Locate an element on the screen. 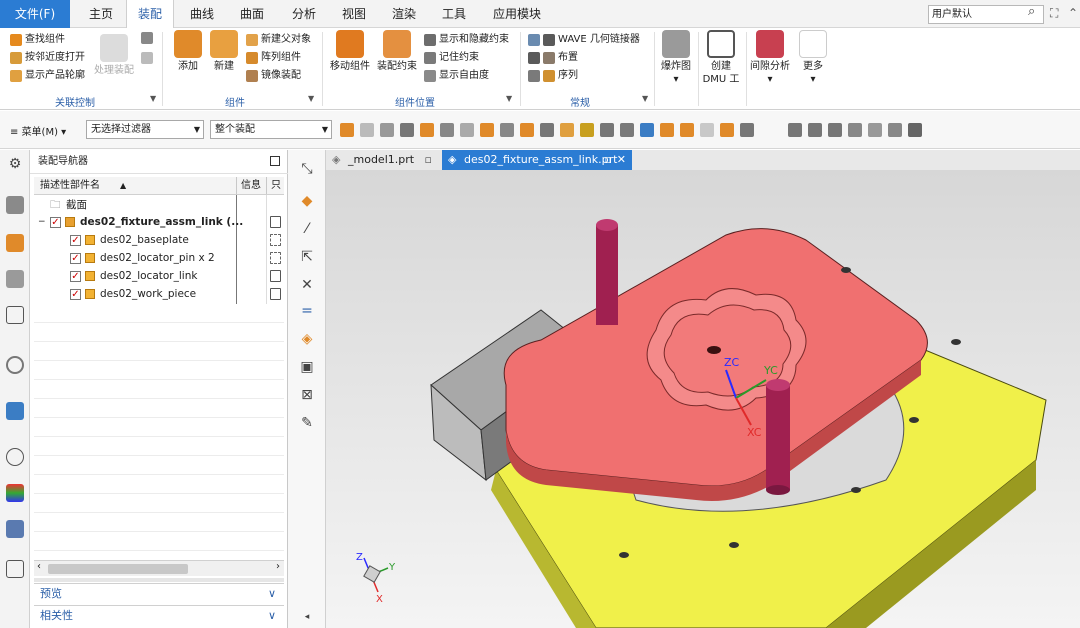 Image resolution: width=1080 pixels, height=628 pixels. shading-icon is located at coordinates (915, 130).